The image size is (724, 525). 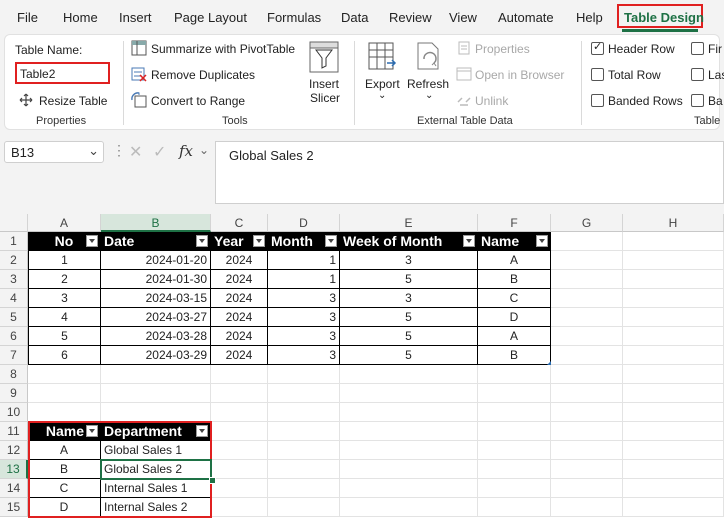 What do you see at coordinates (428, 84) in the screenshot?
I see `refresh-button: Refresh` at bounding box center [428, 84].